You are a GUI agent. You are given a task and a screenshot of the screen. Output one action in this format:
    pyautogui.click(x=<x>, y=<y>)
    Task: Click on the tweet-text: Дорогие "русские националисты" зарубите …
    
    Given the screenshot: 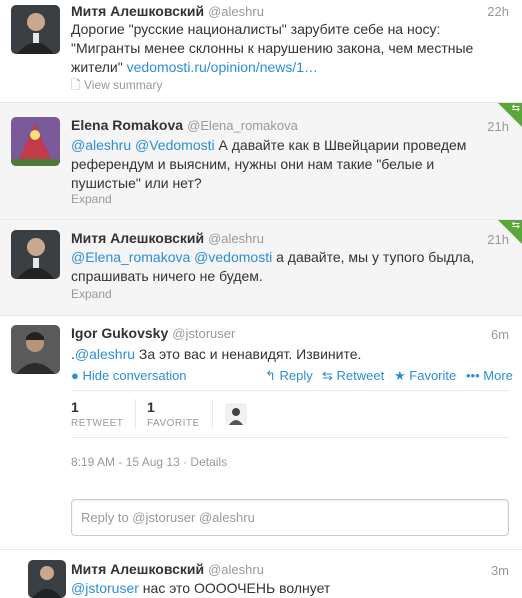 What is the action you would take?
    pyautogui.click(x=281, y=48)
    